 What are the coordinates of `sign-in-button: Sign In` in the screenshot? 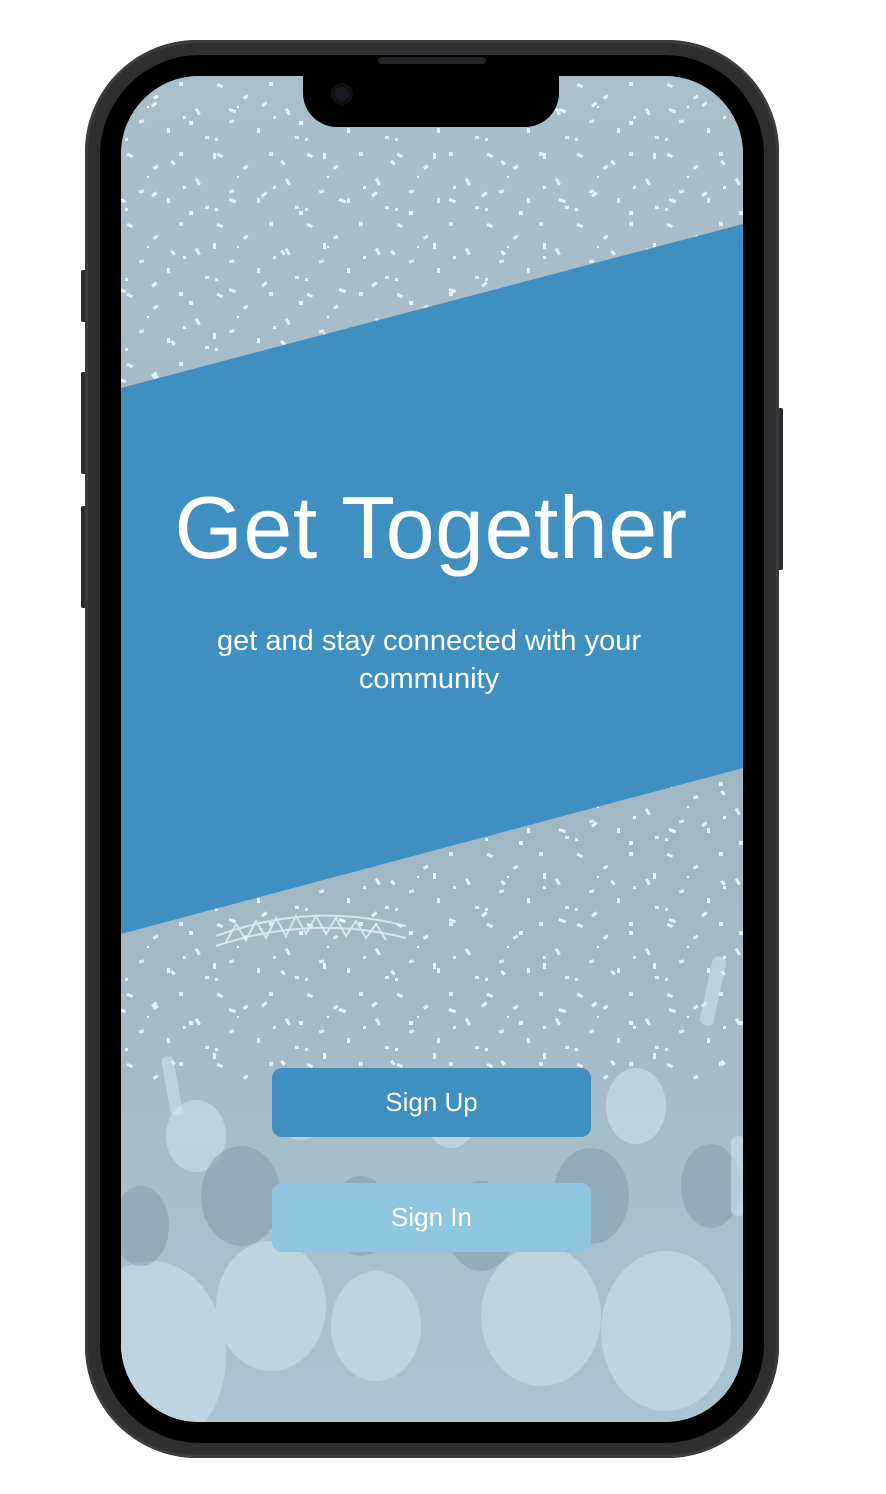 It's located at (431, 1217).